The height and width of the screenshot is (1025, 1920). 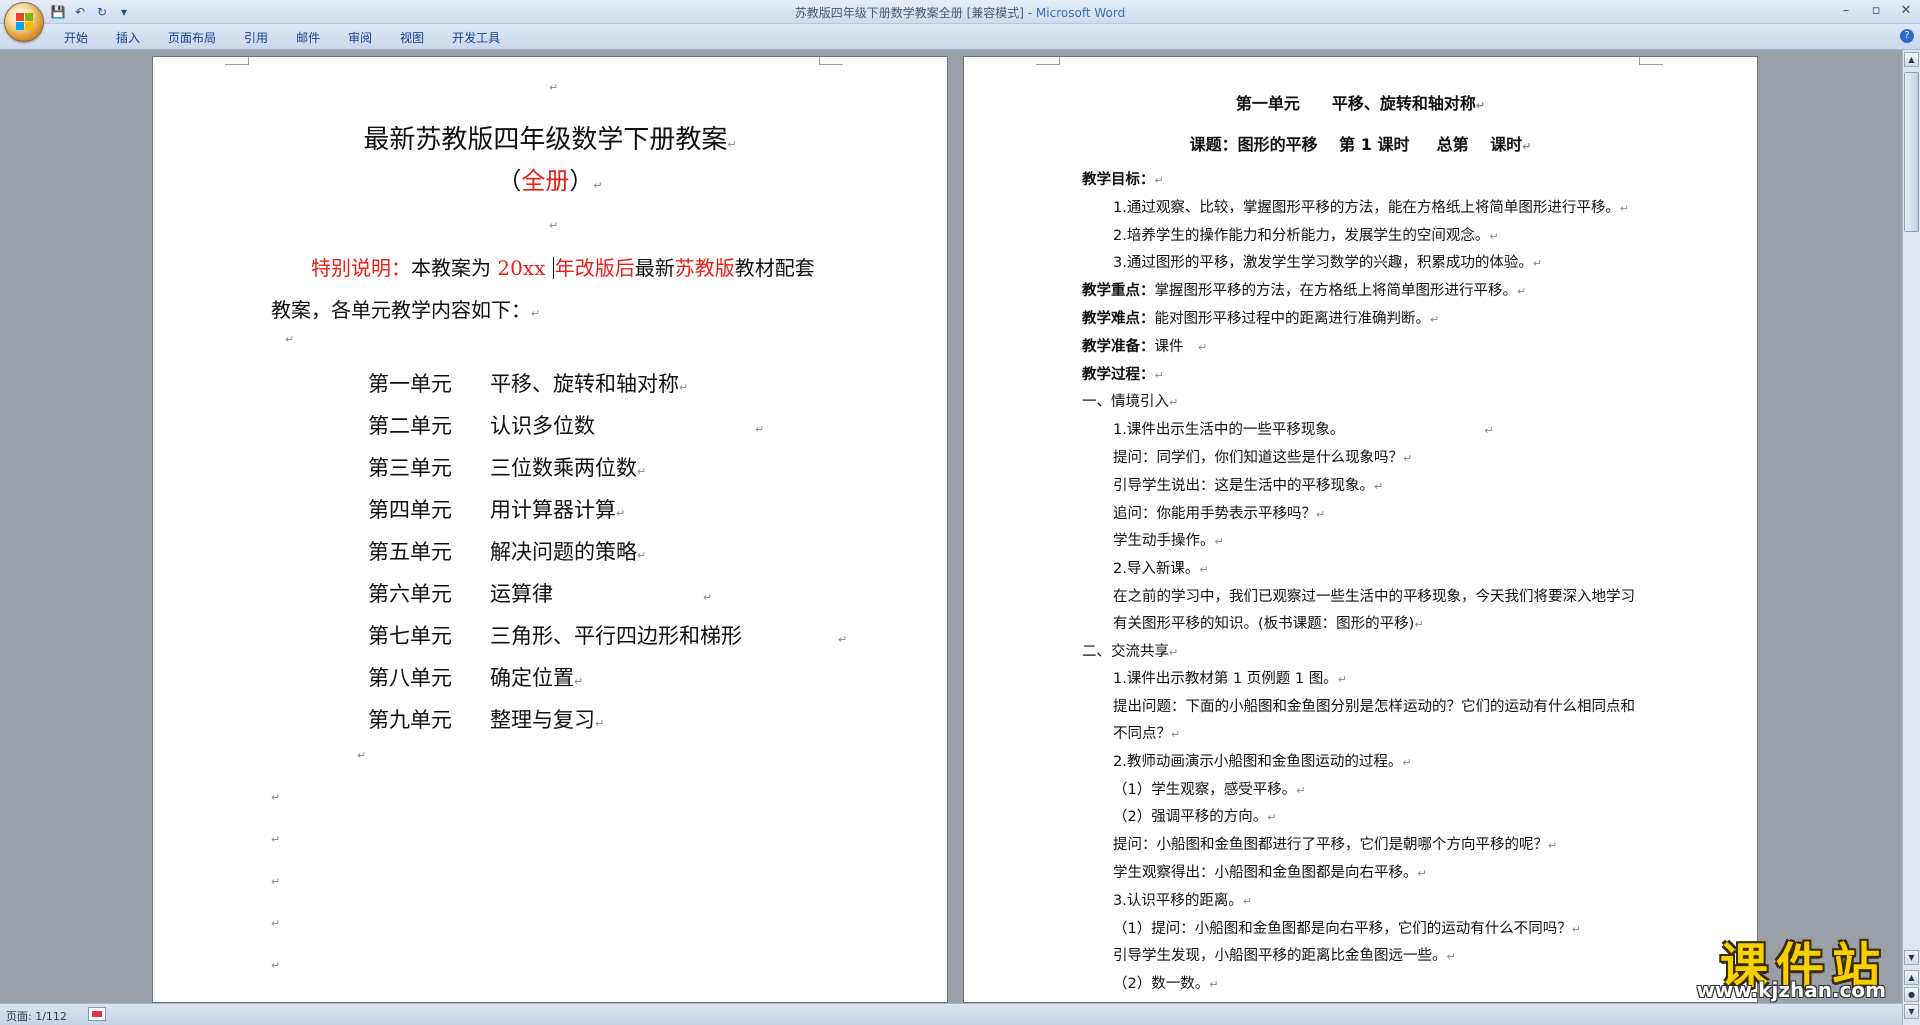 I want to click on site-watermark: 课件站 www.kjzhan.com, so click(x=1774, y=965).